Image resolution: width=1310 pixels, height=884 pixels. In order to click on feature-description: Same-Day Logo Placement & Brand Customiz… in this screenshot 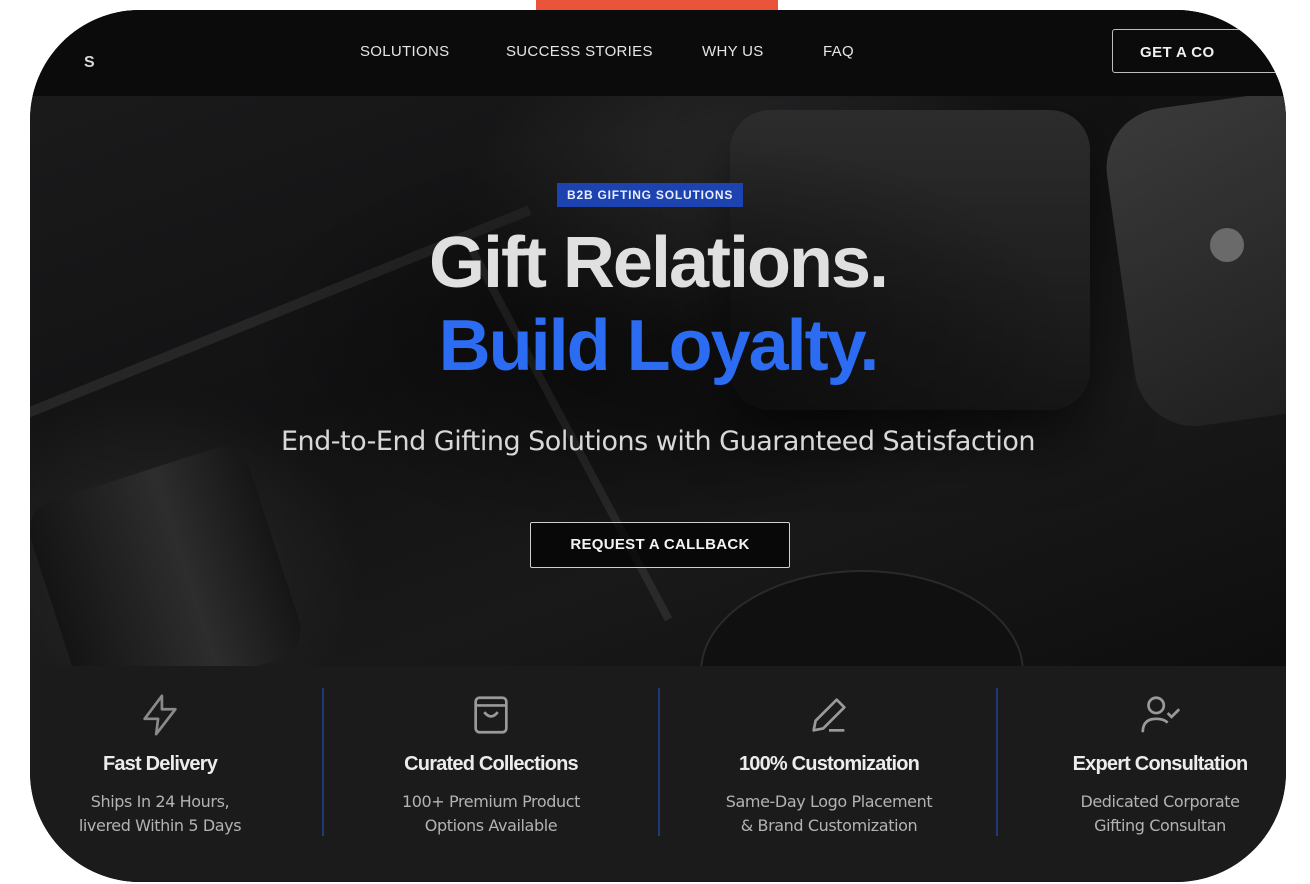, I will do `click(829, 813)`.